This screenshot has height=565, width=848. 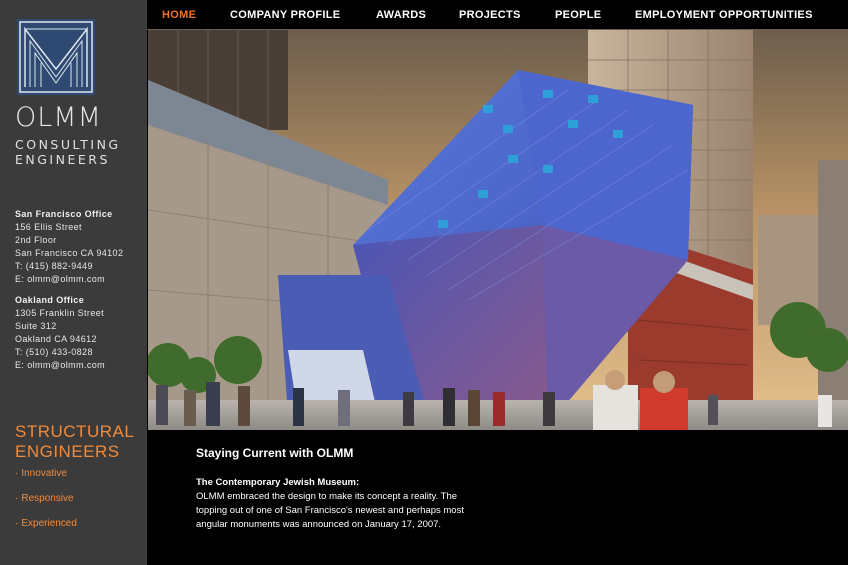 I want to click on article-title: The Contemporary Jewish Museum:, so click(x=341, y=482).